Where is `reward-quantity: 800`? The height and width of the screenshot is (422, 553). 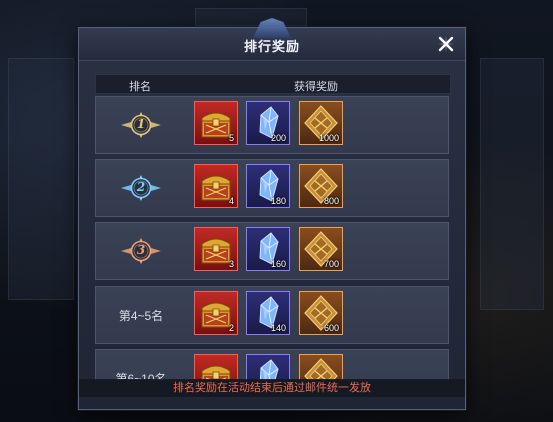 reward-quantity: 800 is located at coordinates (331, 201).